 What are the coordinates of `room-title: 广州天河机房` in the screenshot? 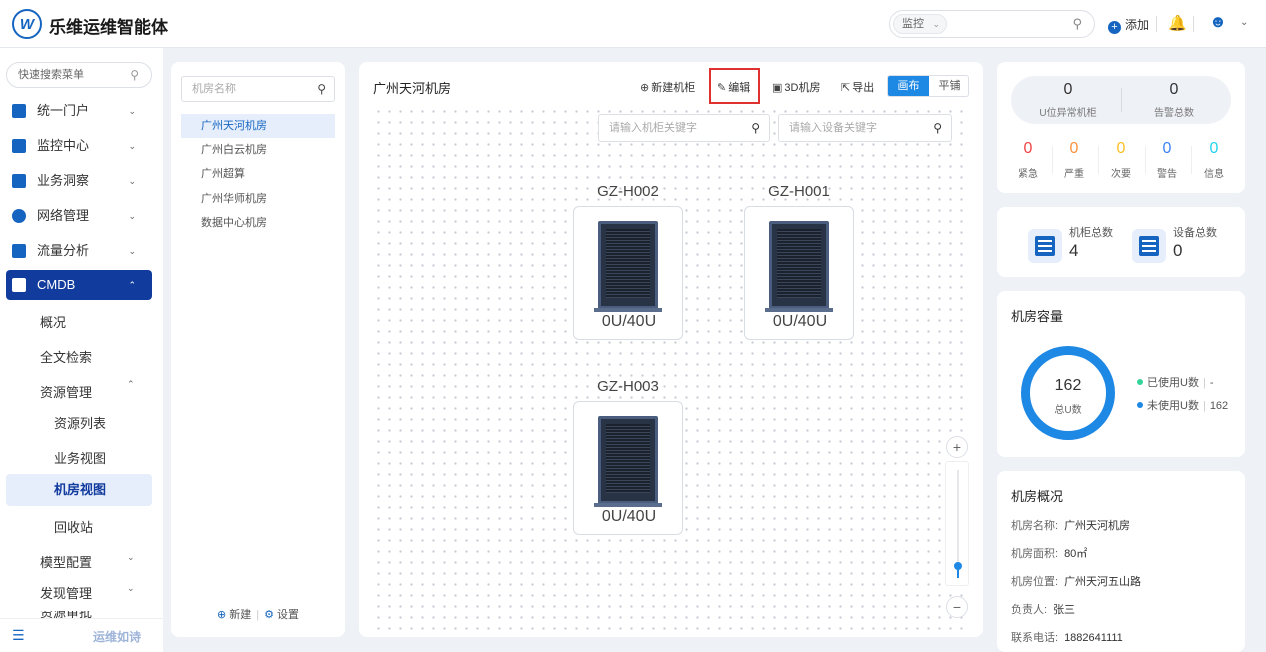 It's located at (412, 88).